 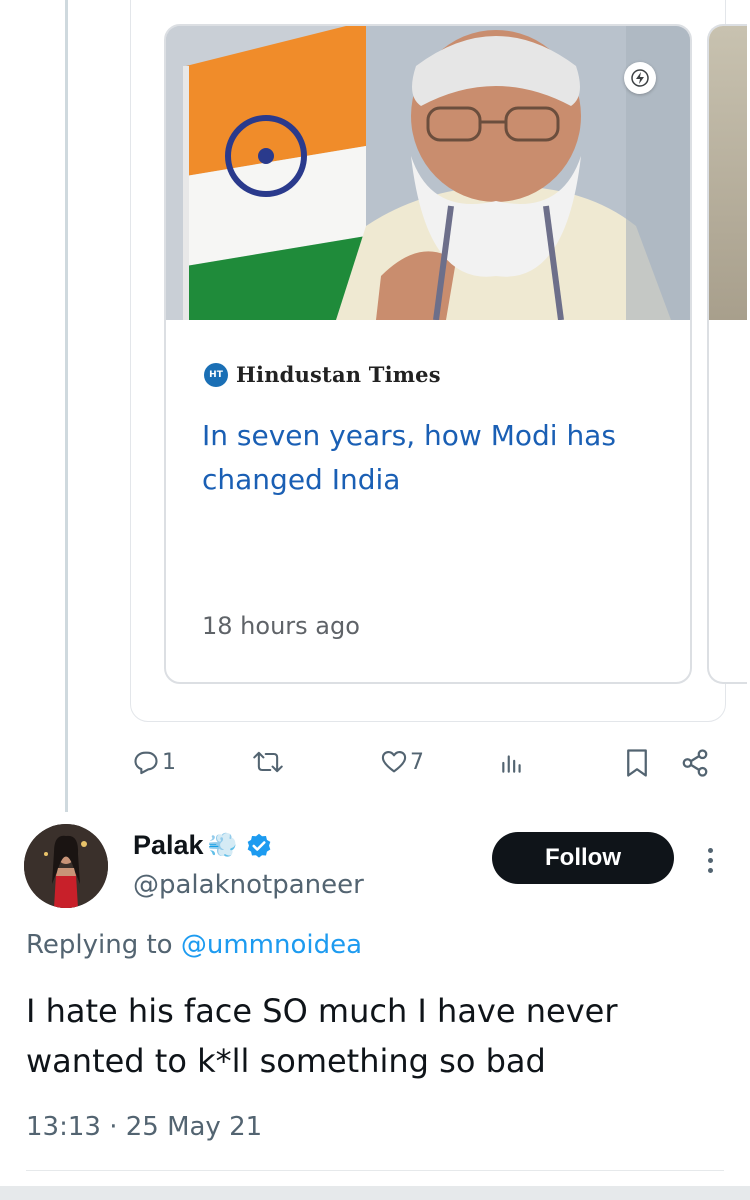 I want to click on replying-to-handle: @ummnoidea, so click(x=271, y=945).